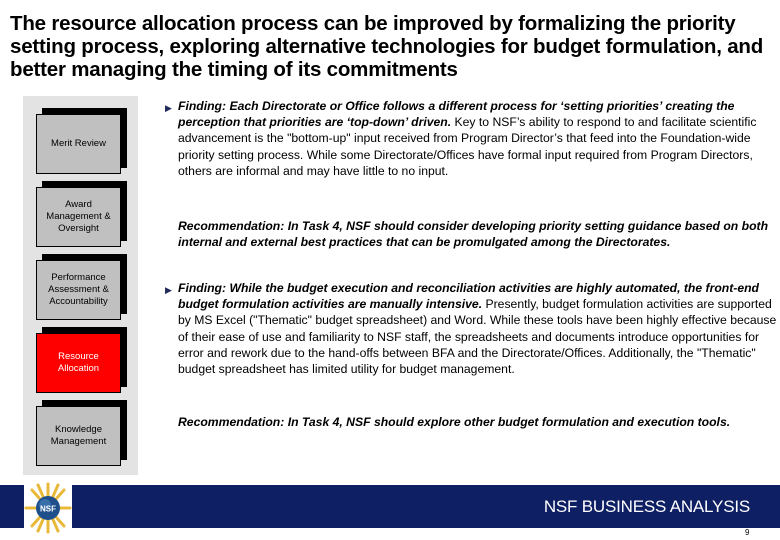 This screenshot has width=780, height=540. I want to click on process-box-resource-allocation: Resource Allocation, so click(81, 360).